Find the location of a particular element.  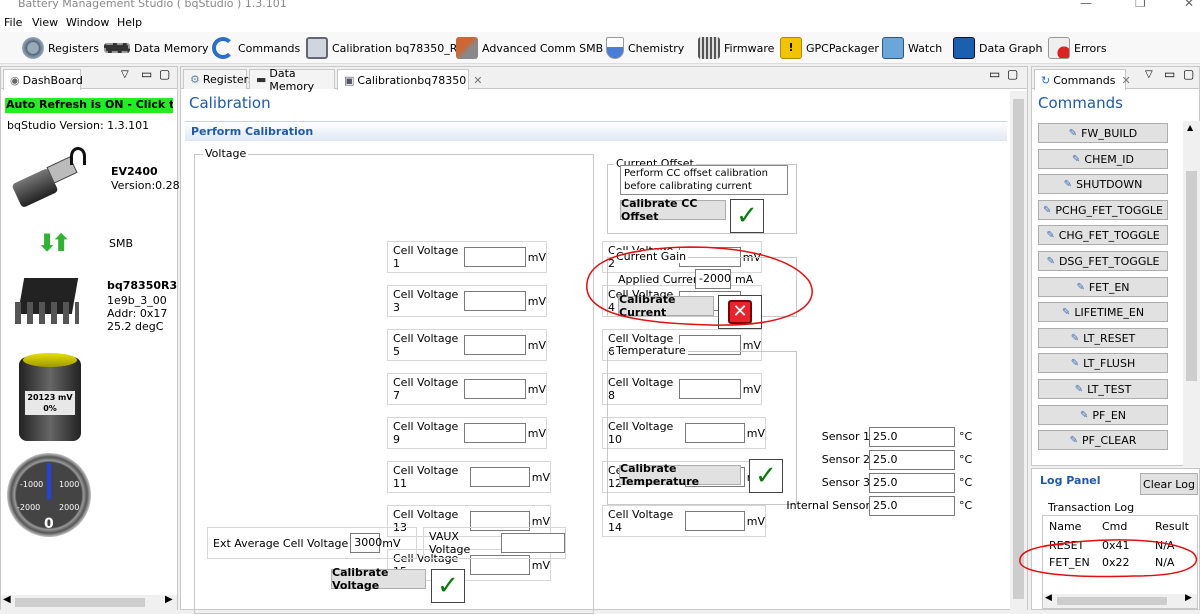

calibration-icon: ▣ is located at coordinates (349, 80).